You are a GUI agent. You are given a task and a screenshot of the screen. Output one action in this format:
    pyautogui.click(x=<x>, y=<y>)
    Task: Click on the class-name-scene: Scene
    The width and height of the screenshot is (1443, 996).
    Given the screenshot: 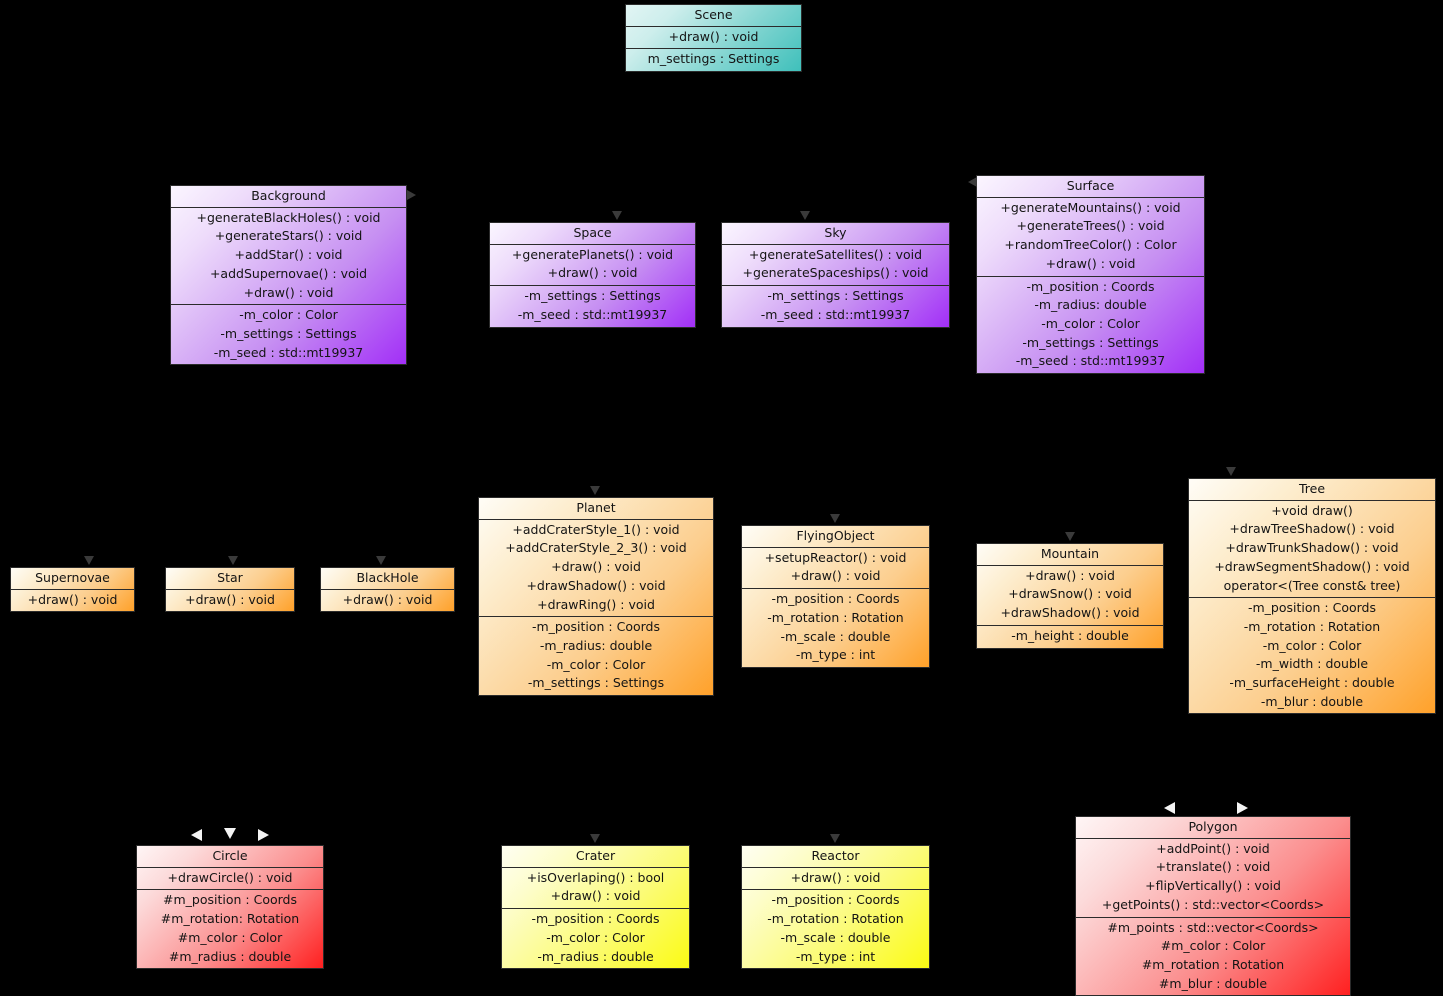 What is the action you would take?
    pyautogui.click(x=713, y=16)
    